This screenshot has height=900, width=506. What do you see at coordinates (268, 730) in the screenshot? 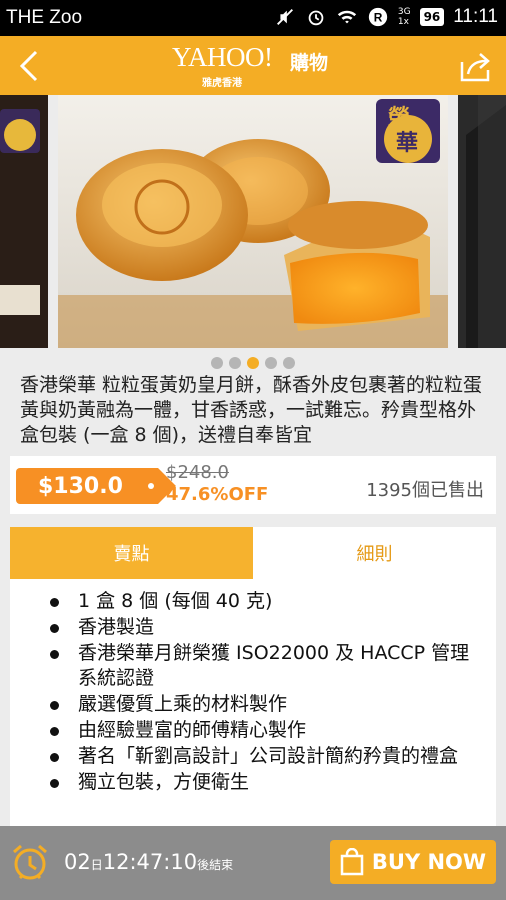
I see `list-item: 由經驗豐富的師傅精心製作` at bounding box center [268, 730].